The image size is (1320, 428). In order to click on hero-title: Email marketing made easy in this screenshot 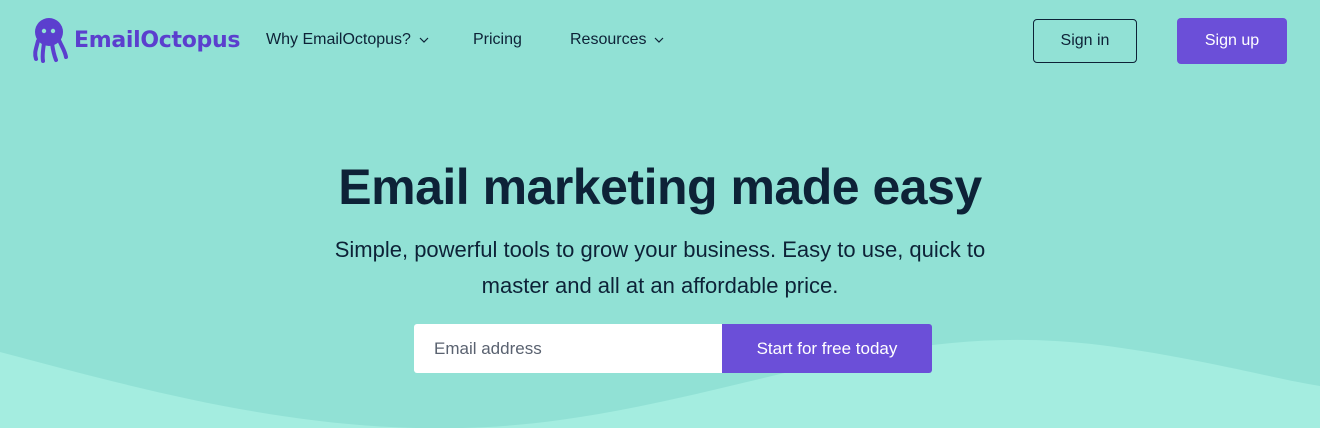, I will do `click(660, 187)`.